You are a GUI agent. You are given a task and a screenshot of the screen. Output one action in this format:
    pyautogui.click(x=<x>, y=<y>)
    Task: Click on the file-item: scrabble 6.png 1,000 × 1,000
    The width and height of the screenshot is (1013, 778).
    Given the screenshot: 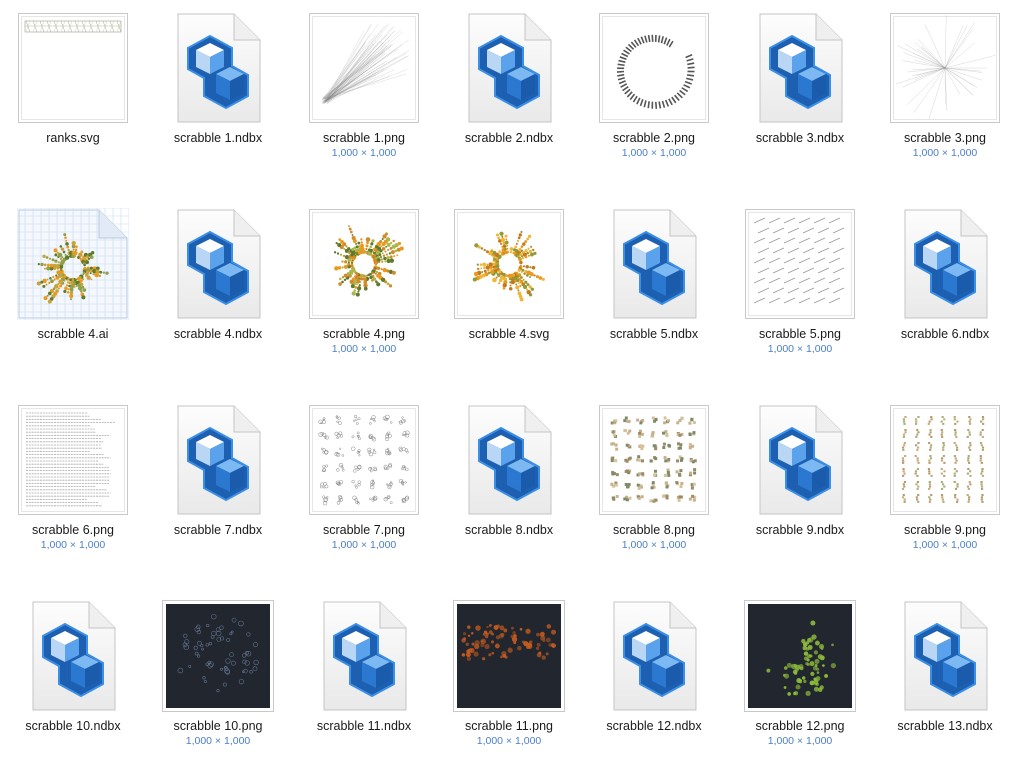 What is the action you would take?
    pyautogui.click(x=73, y=487)
    